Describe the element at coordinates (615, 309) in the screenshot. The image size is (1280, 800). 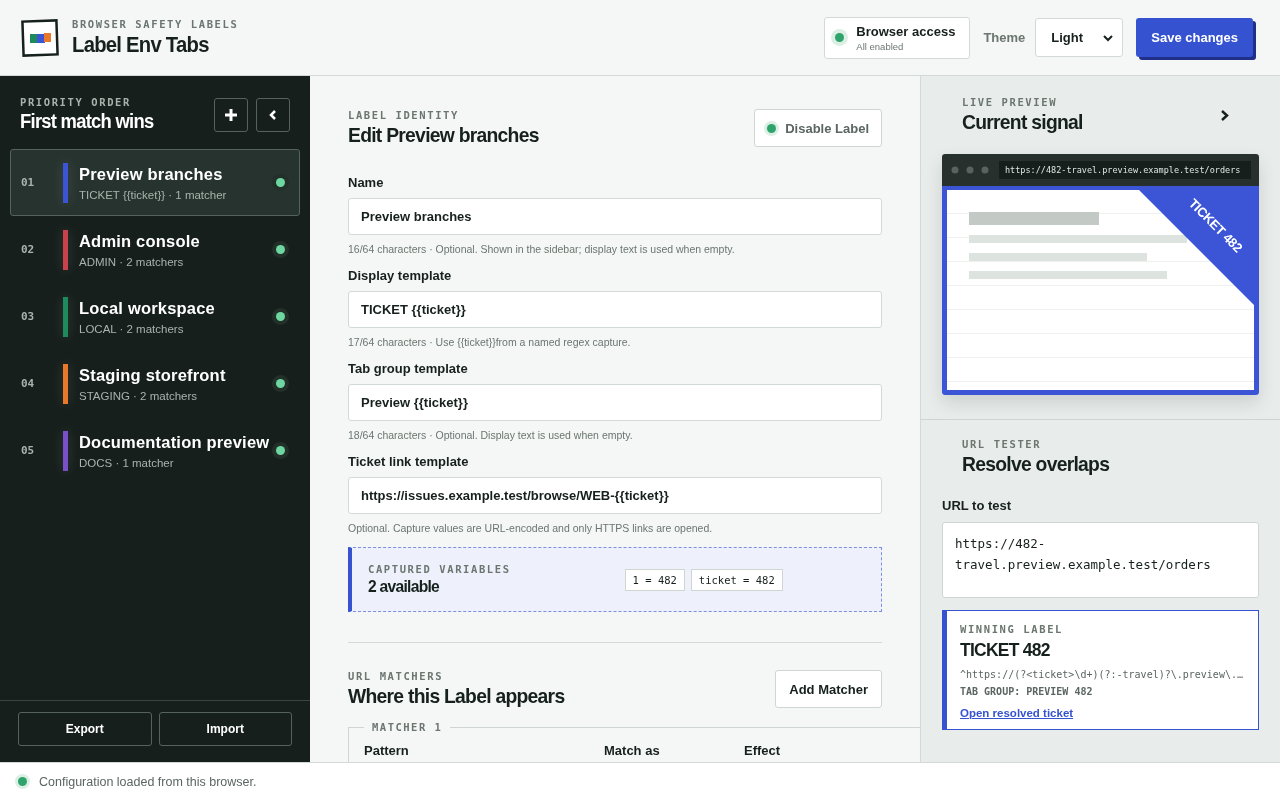
I see `input-field: TICKET {{ticket}}` at that location.